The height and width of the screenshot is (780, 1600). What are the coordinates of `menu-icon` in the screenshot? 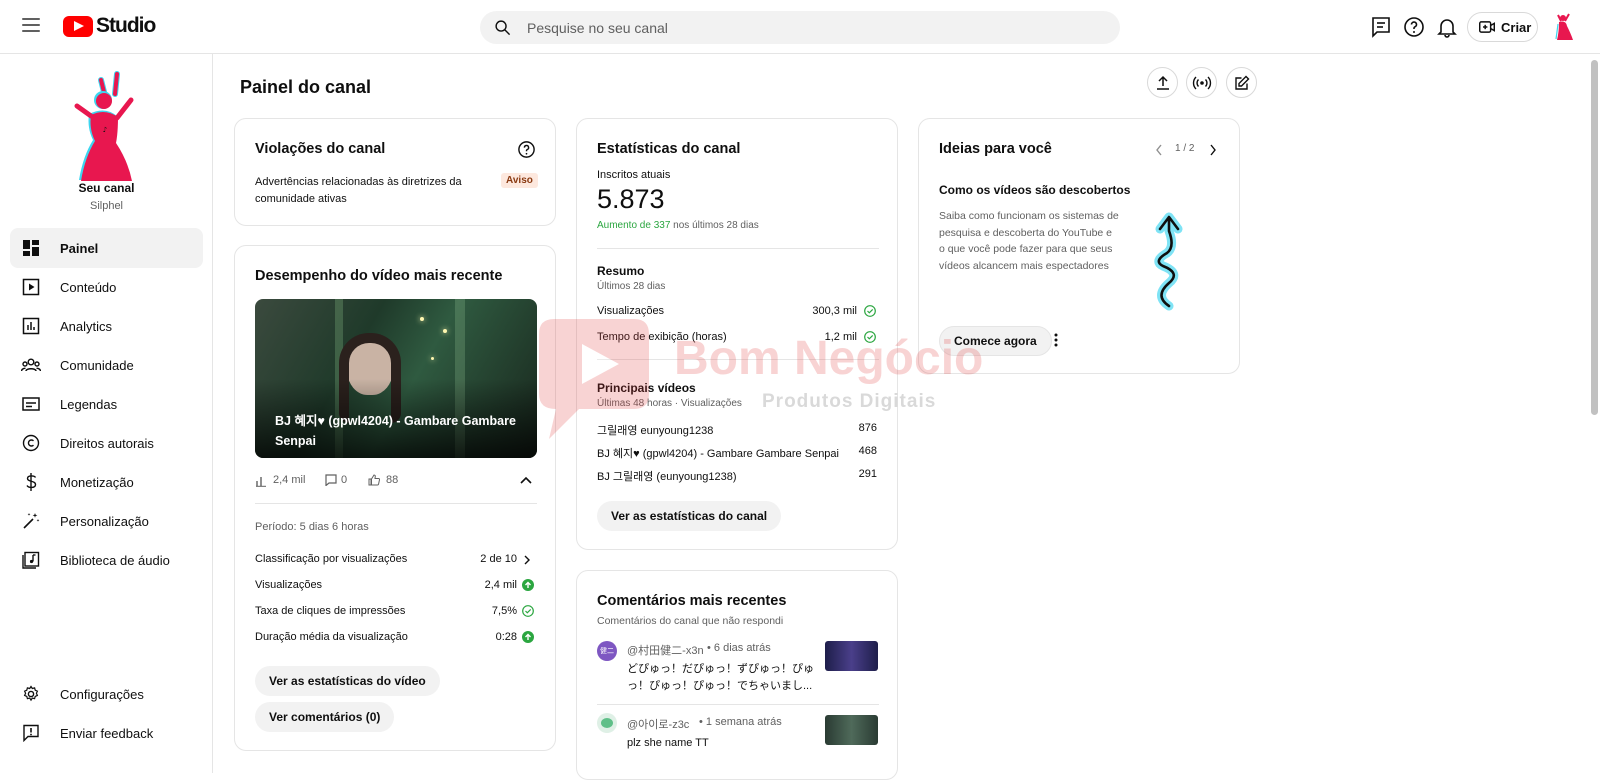 It's located at (31, 25).